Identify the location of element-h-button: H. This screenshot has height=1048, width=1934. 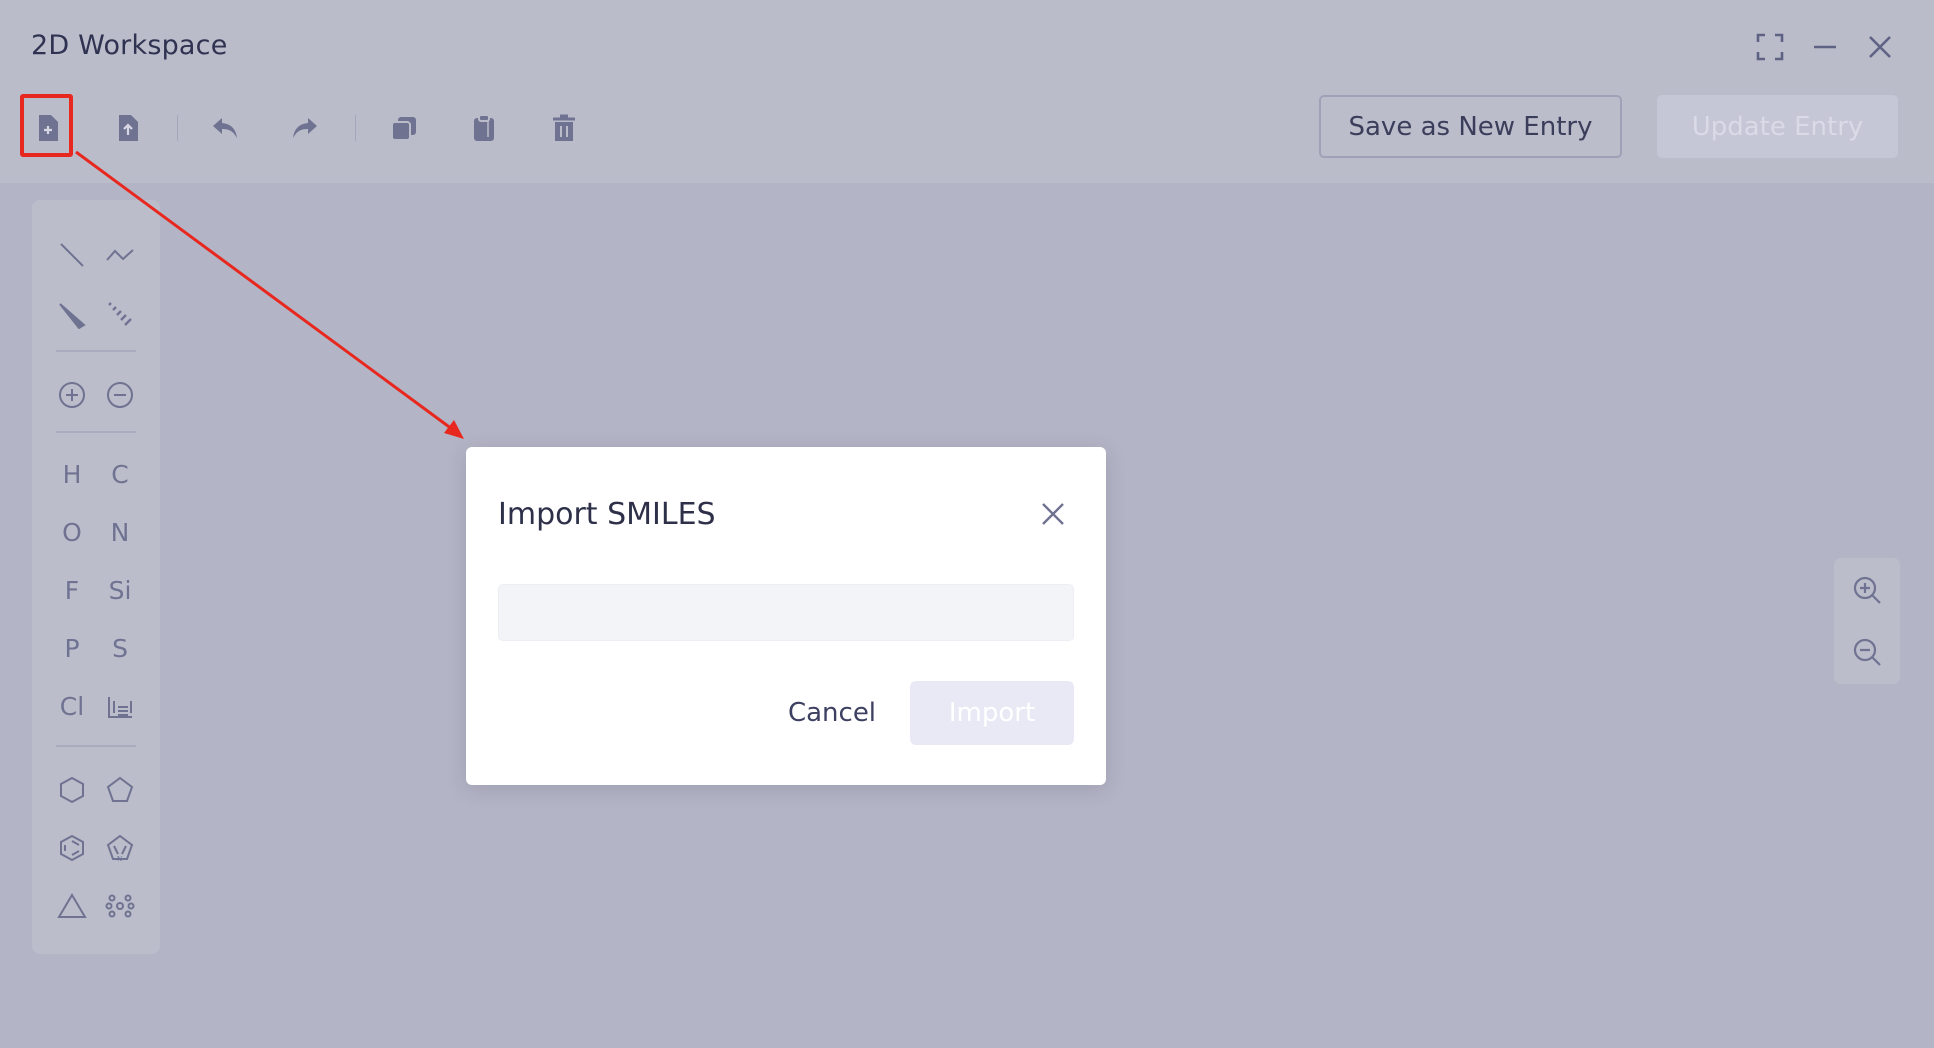
(72, 474).